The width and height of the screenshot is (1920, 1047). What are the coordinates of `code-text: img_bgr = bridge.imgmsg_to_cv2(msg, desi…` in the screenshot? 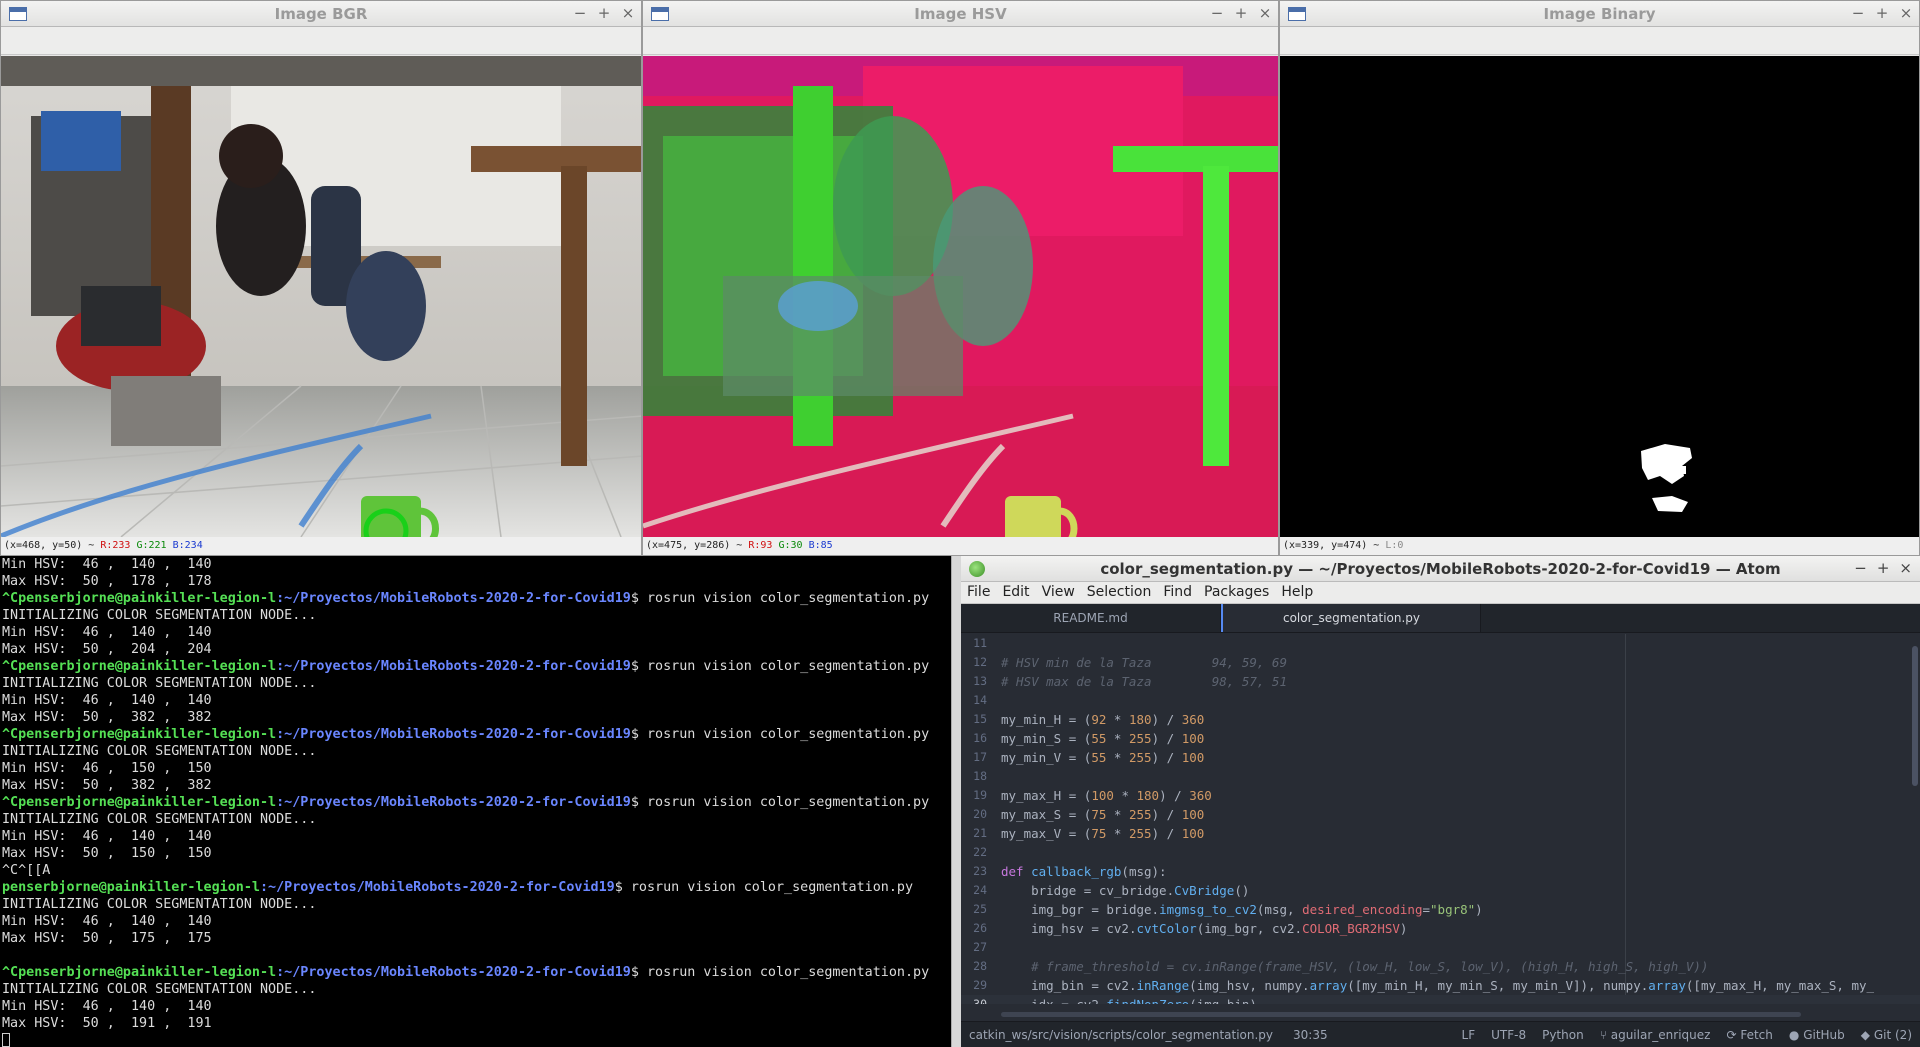 It's located at (1242, 909).